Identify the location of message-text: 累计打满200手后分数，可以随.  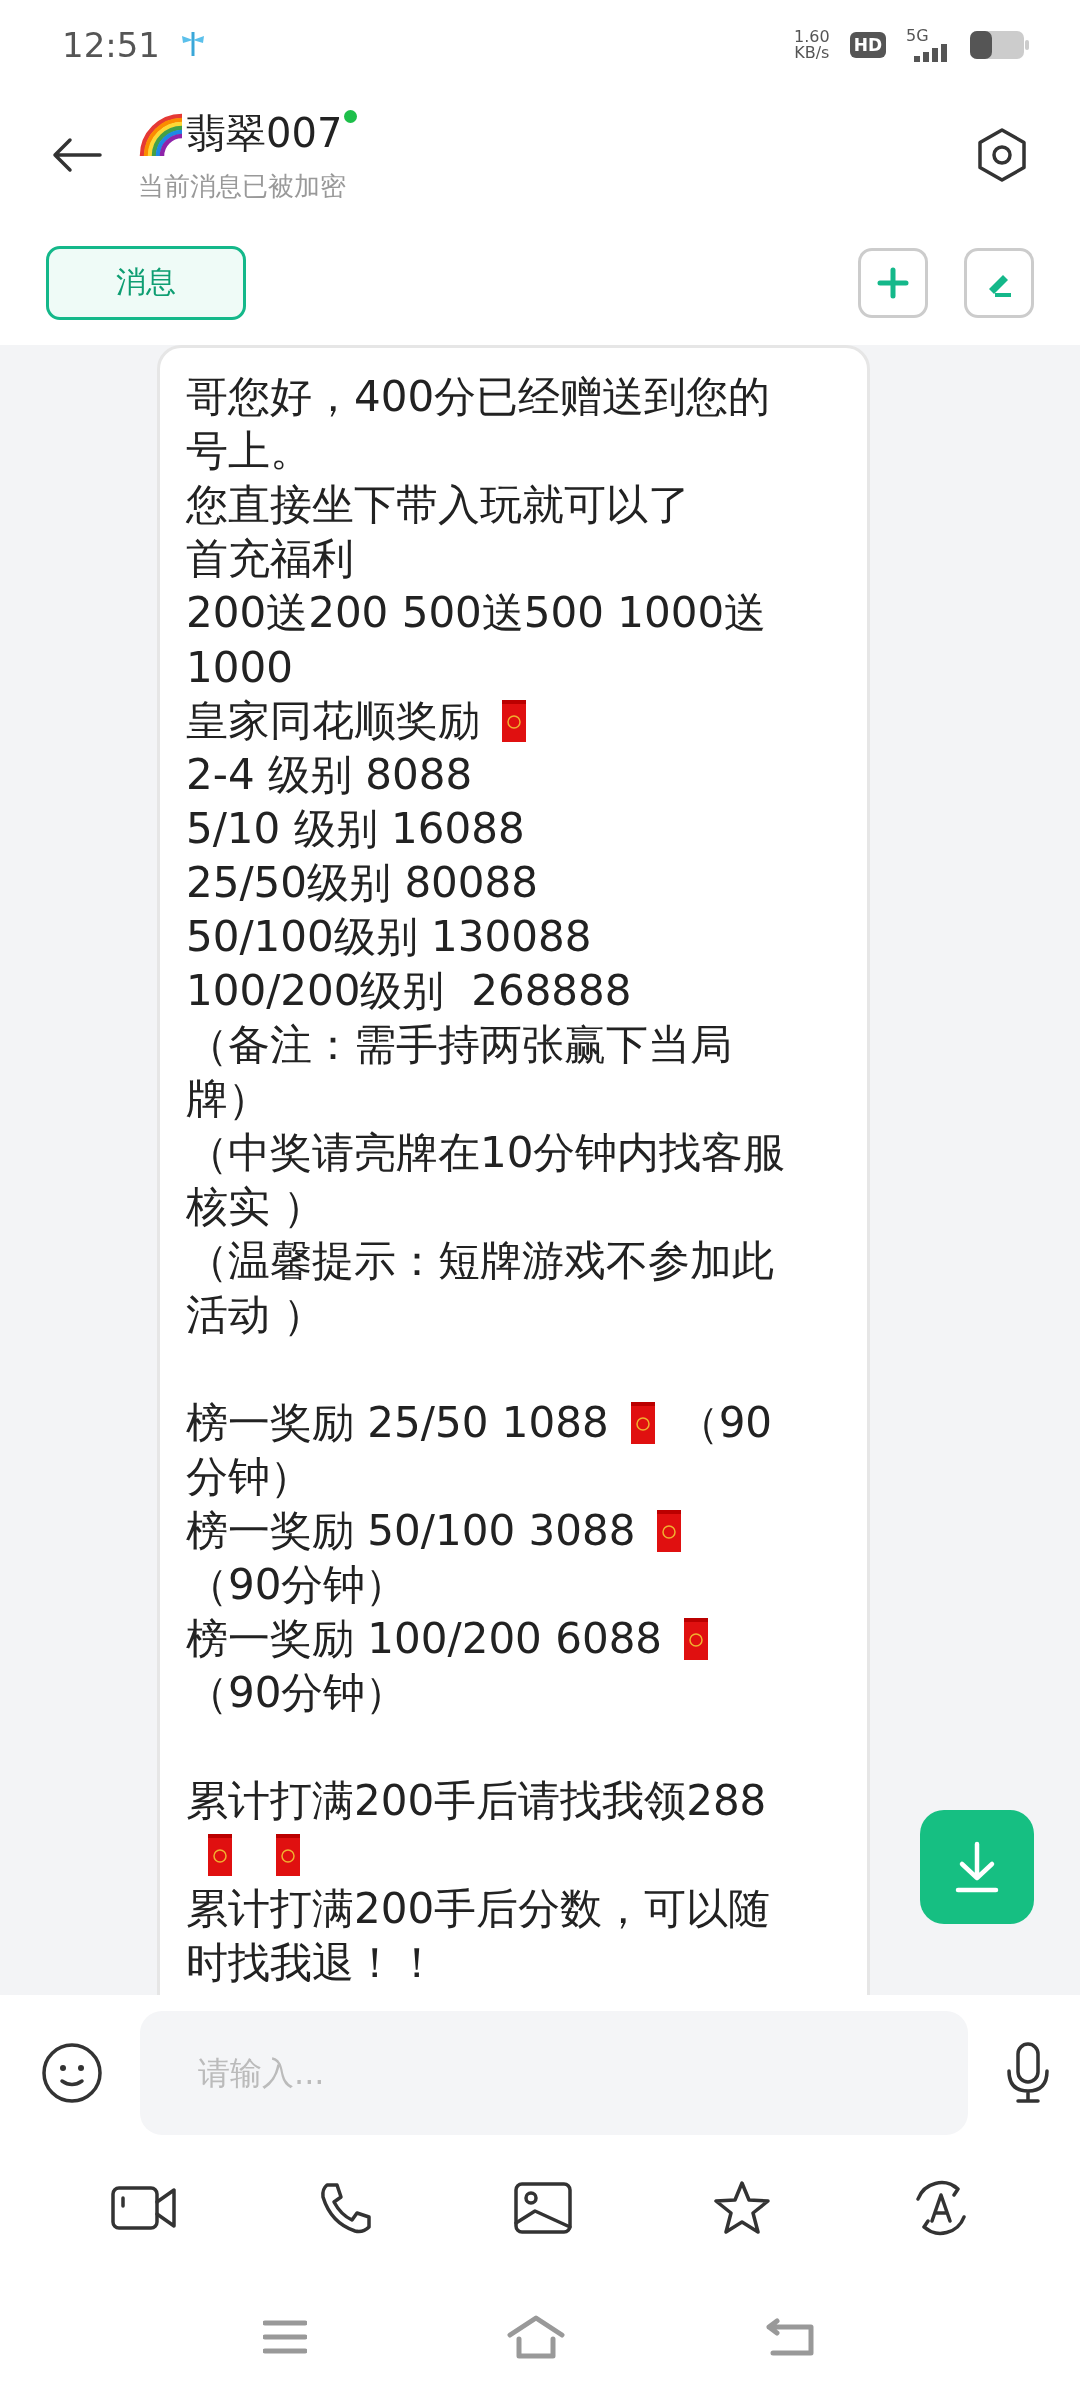
(478, 1909).